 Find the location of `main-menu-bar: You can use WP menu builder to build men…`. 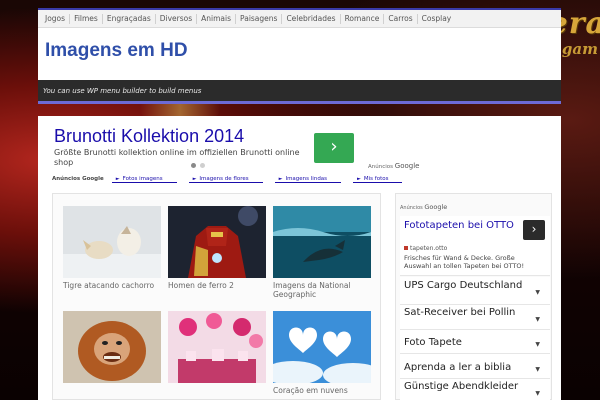

main-menu-bar: You can use WP menu builder to build men… is located at coordinates (299, 92).